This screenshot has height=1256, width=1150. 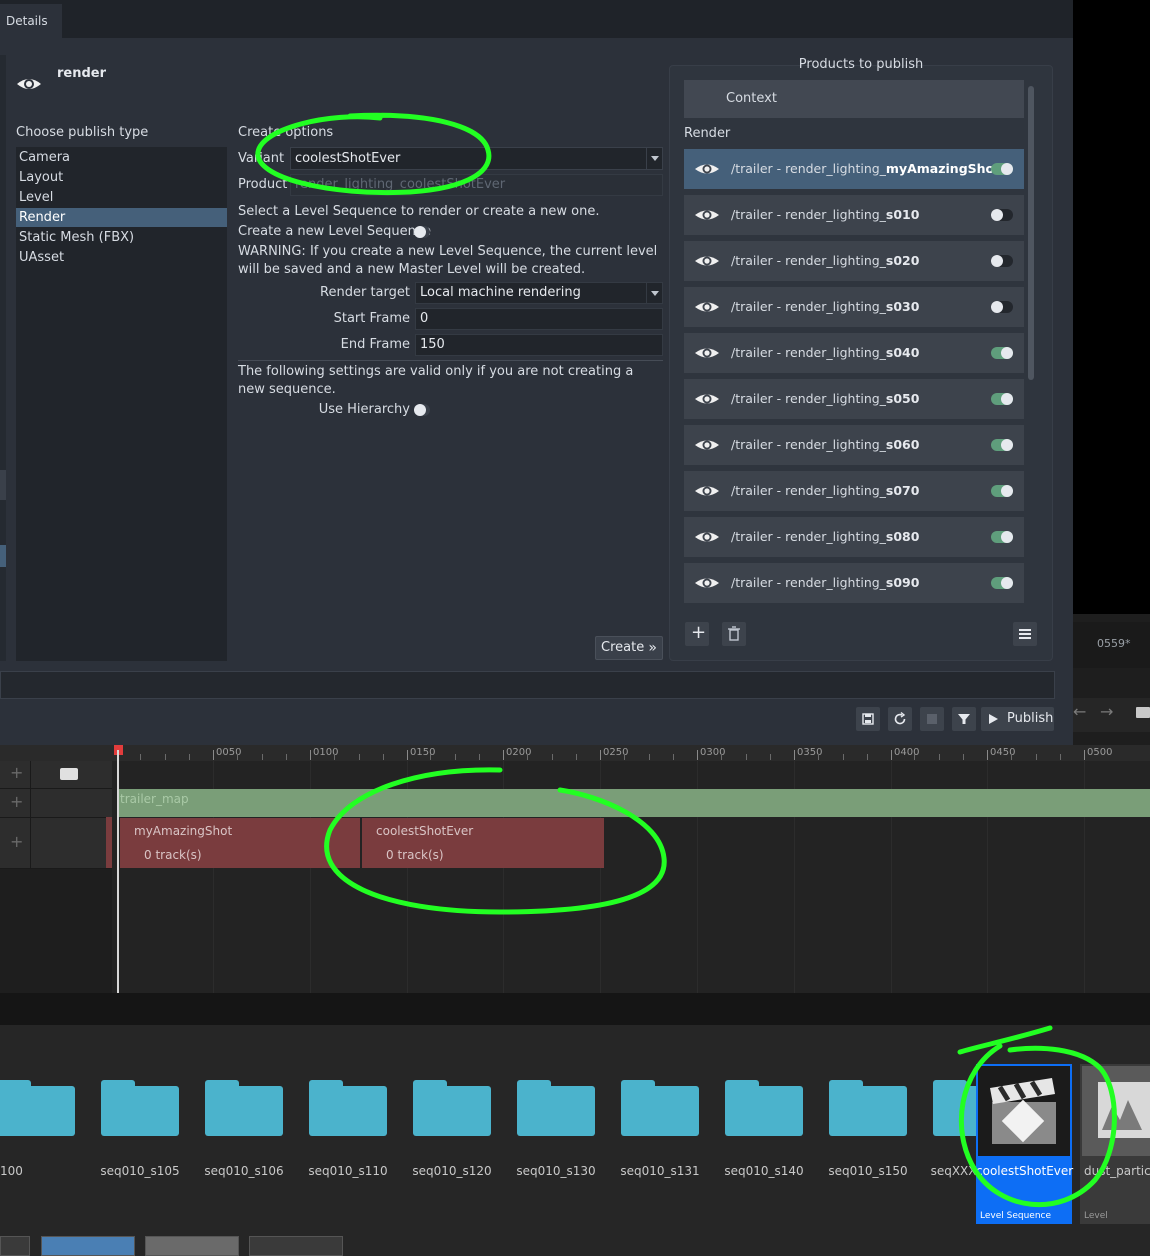 What do you see at coordinates (854, 169) in the screenshot?
I see `instance-row-myamazingshot: /trailer - render_lighting_myAmazingShot` at bounding box center [854, 169].